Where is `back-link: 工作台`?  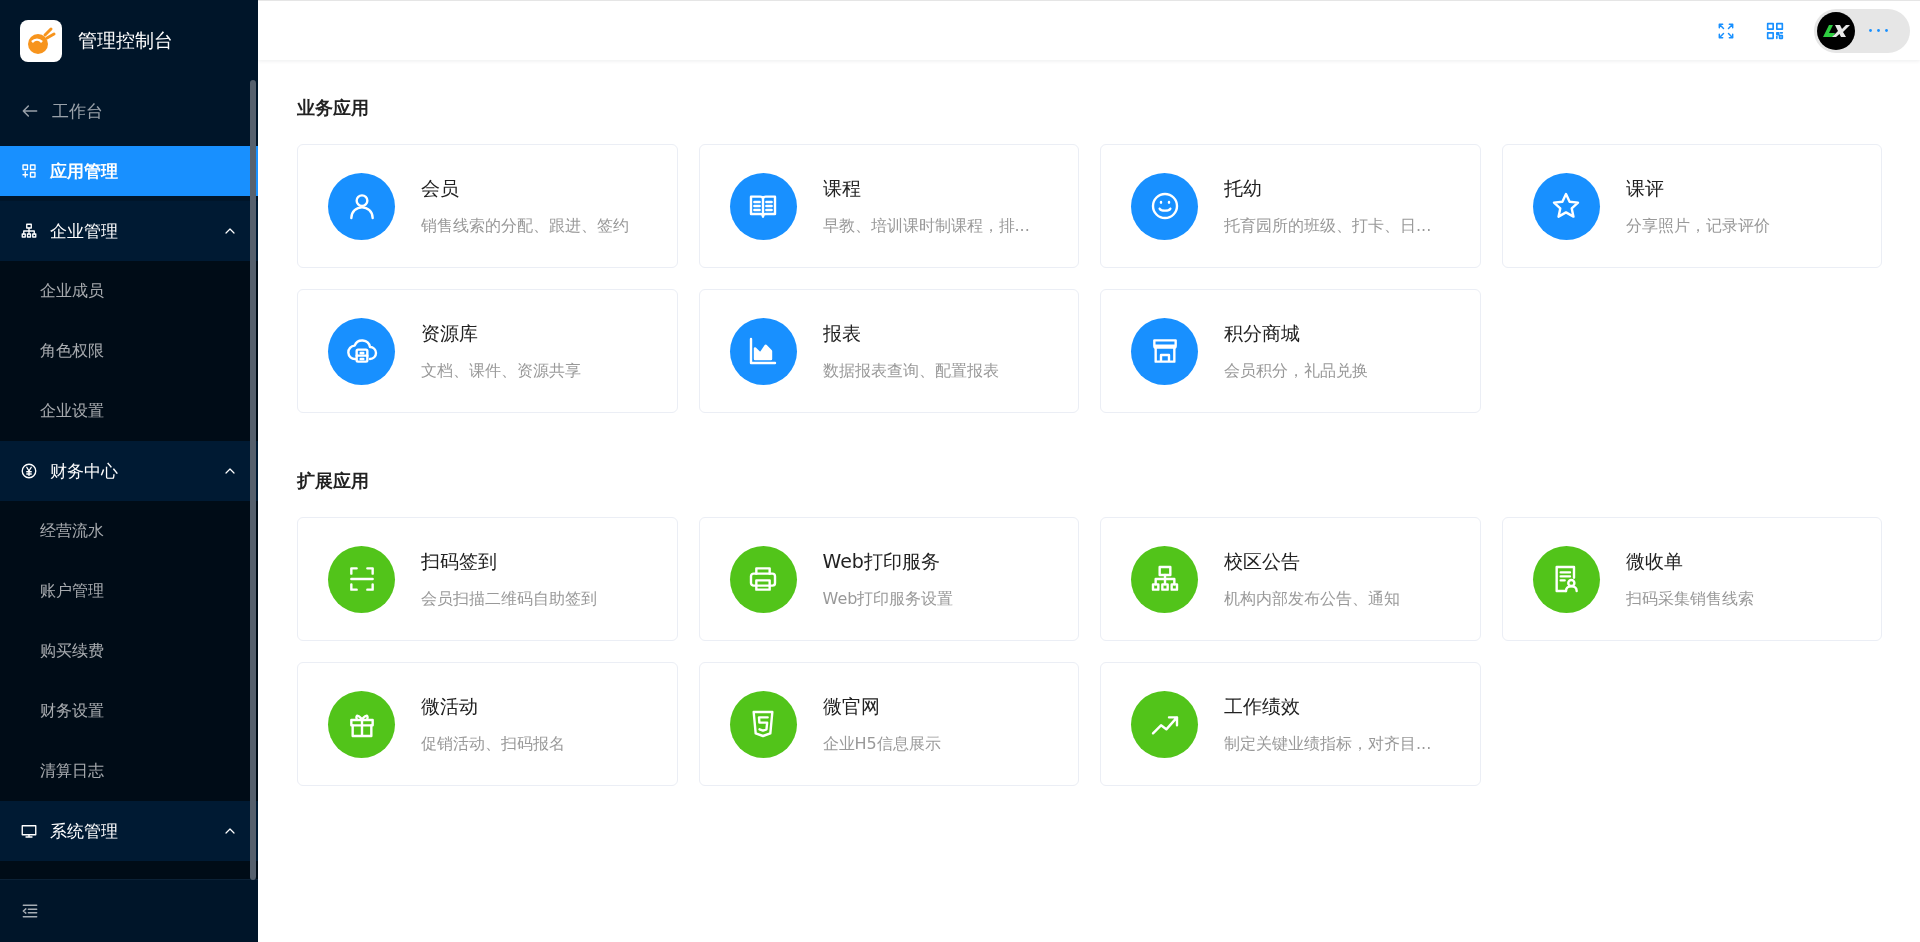
back-link: 工作台 is located at coordinates (129, 111).